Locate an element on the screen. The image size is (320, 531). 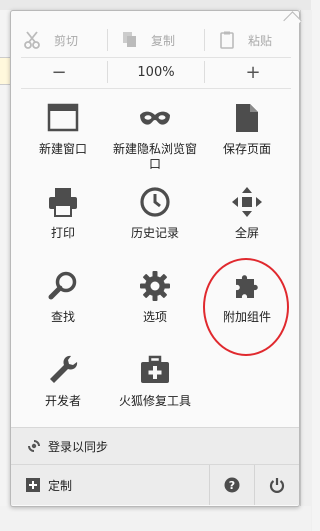
fullscreen-button: 全屏 is located at coordinates (247, 213).